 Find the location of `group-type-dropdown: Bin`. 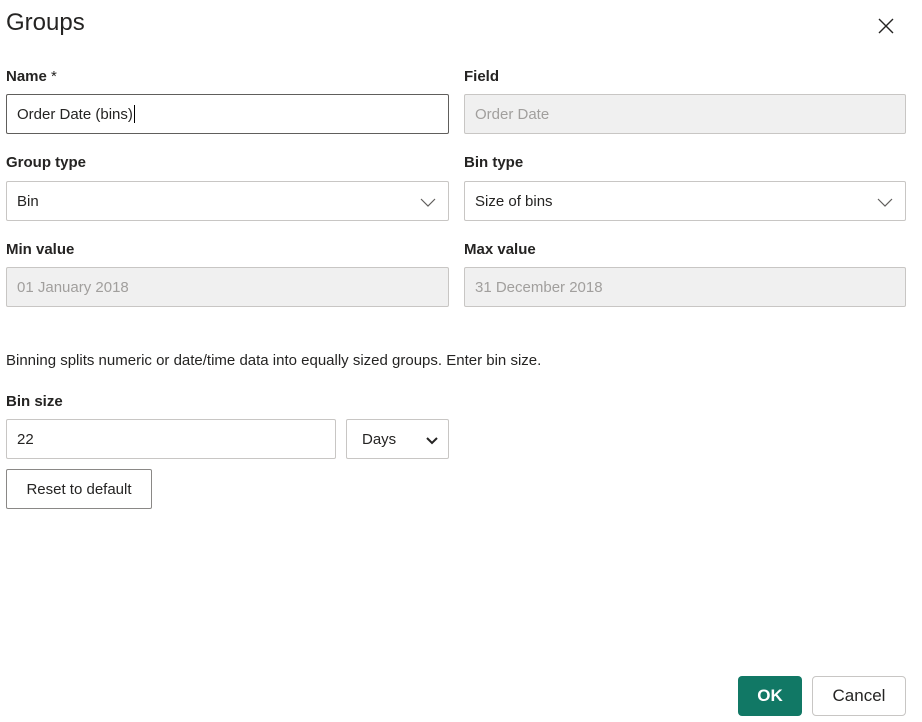

group-type-dropdown: Bin is located at coordinates (227, 201).